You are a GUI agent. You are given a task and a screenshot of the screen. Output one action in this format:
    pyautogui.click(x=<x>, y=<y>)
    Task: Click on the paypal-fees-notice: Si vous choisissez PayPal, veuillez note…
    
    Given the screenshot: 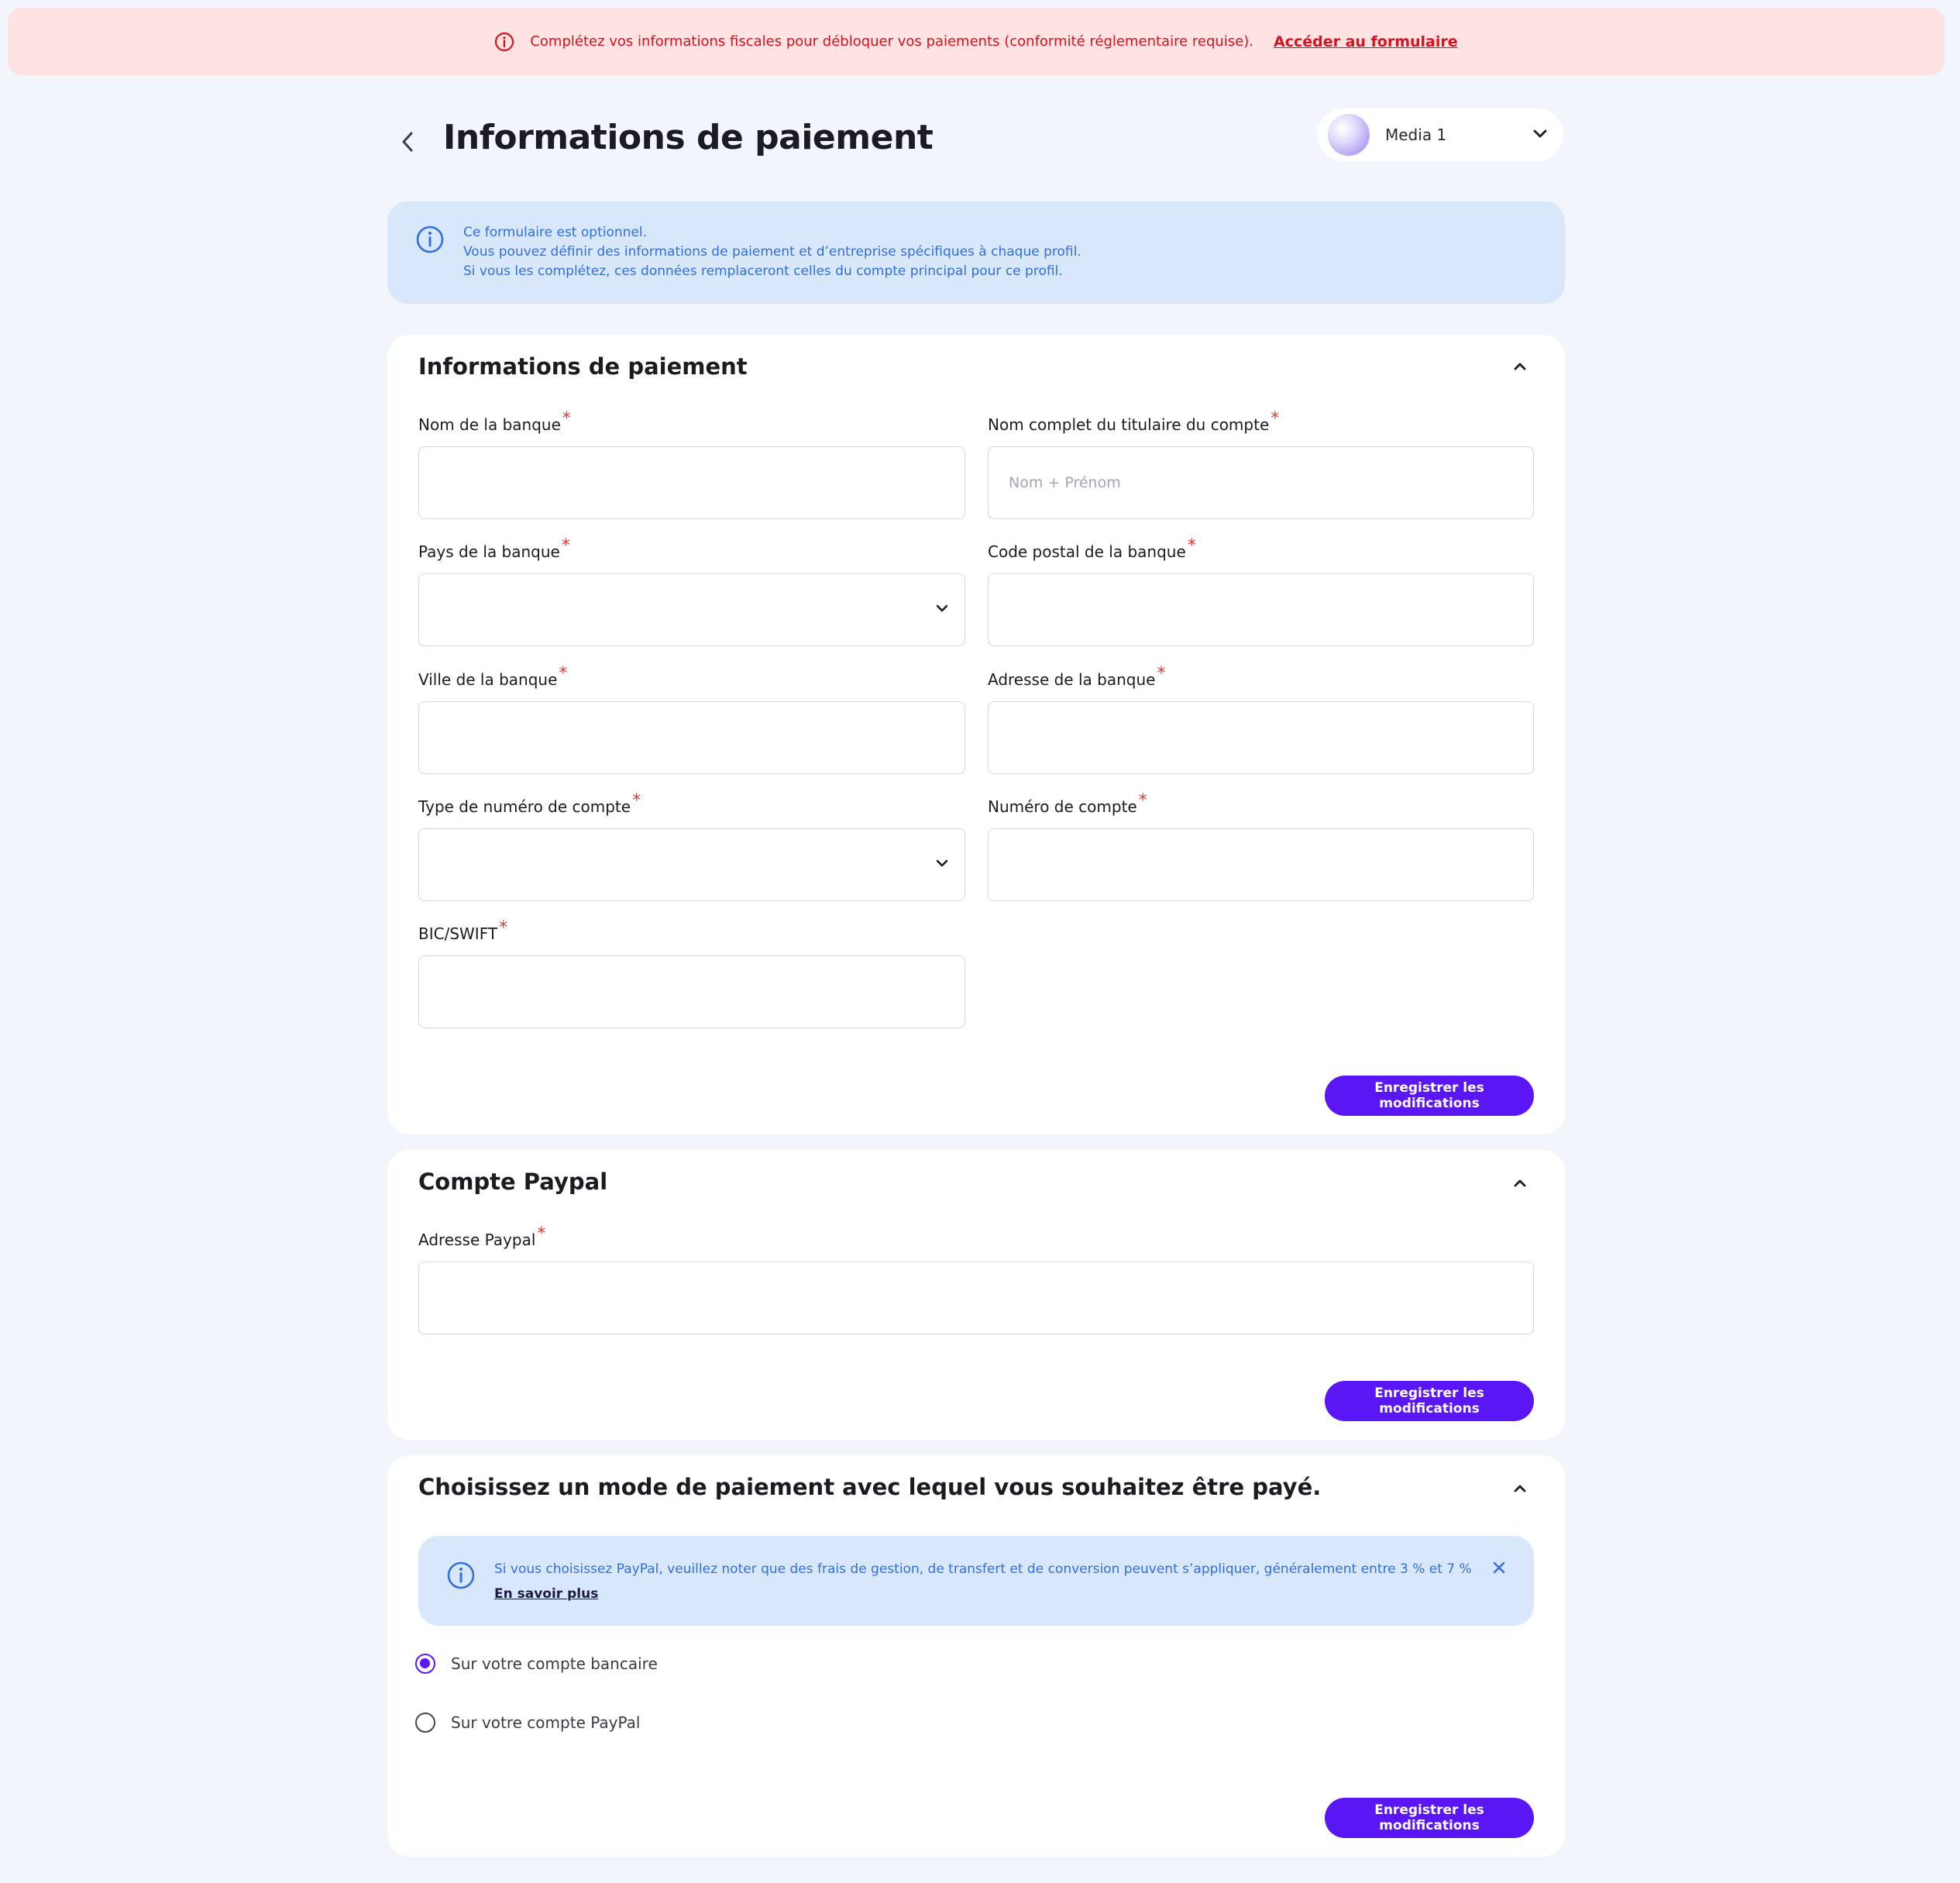 What is the action you would take?
    pyautogui.click(x=976, y=1581)
    